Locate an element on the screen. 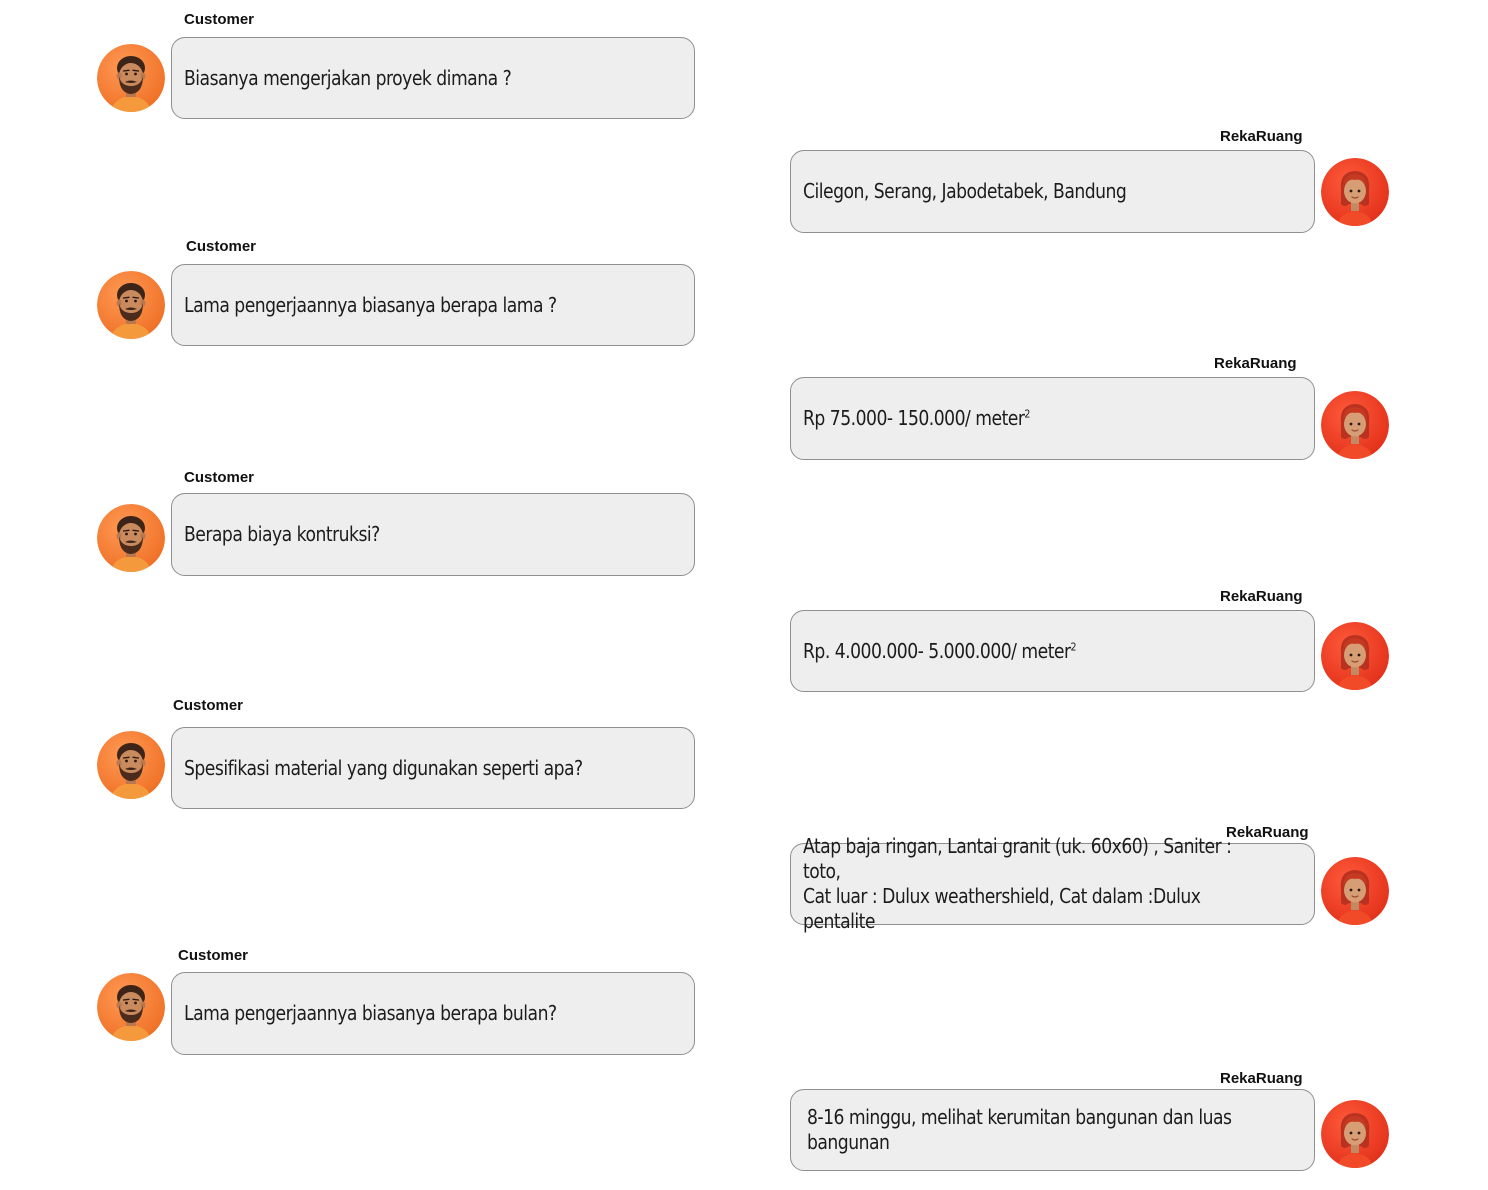 This screenshot has height=1190, width=1488. message-bubble-customer: Biasanya mengerjakan proyek dimana ? is located at coordinates (433, 78).